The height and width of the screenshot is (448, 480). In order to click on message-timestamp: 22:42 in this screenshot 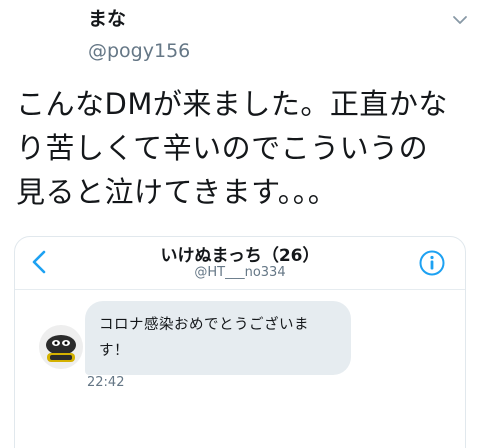, I will do `click(106, 382)`.